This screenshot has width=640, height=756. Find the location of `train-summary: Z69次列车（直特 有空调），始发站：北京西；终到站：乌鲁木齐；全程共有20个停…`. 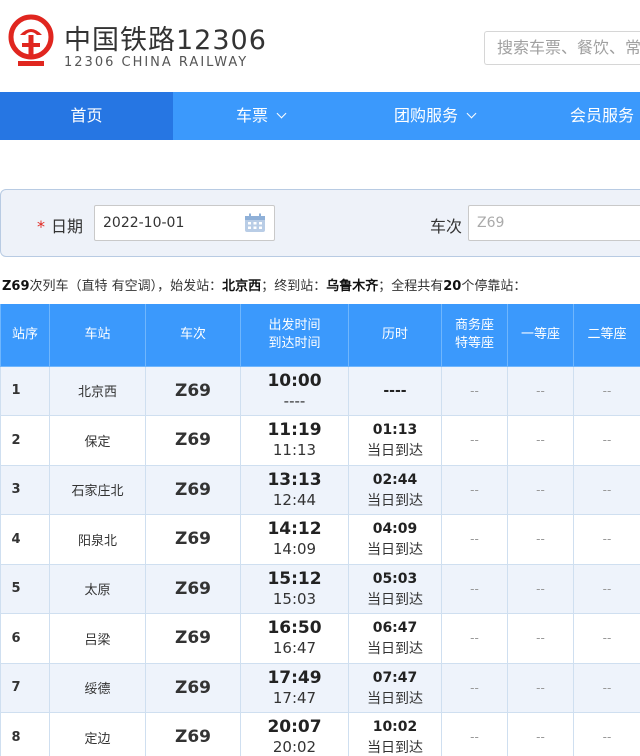

train-summary: Z69次列车（直特 有空调），始发站：北京西；终到站：乌鲁木齐；全程共有20个停… is located at coordinates (264, 284).